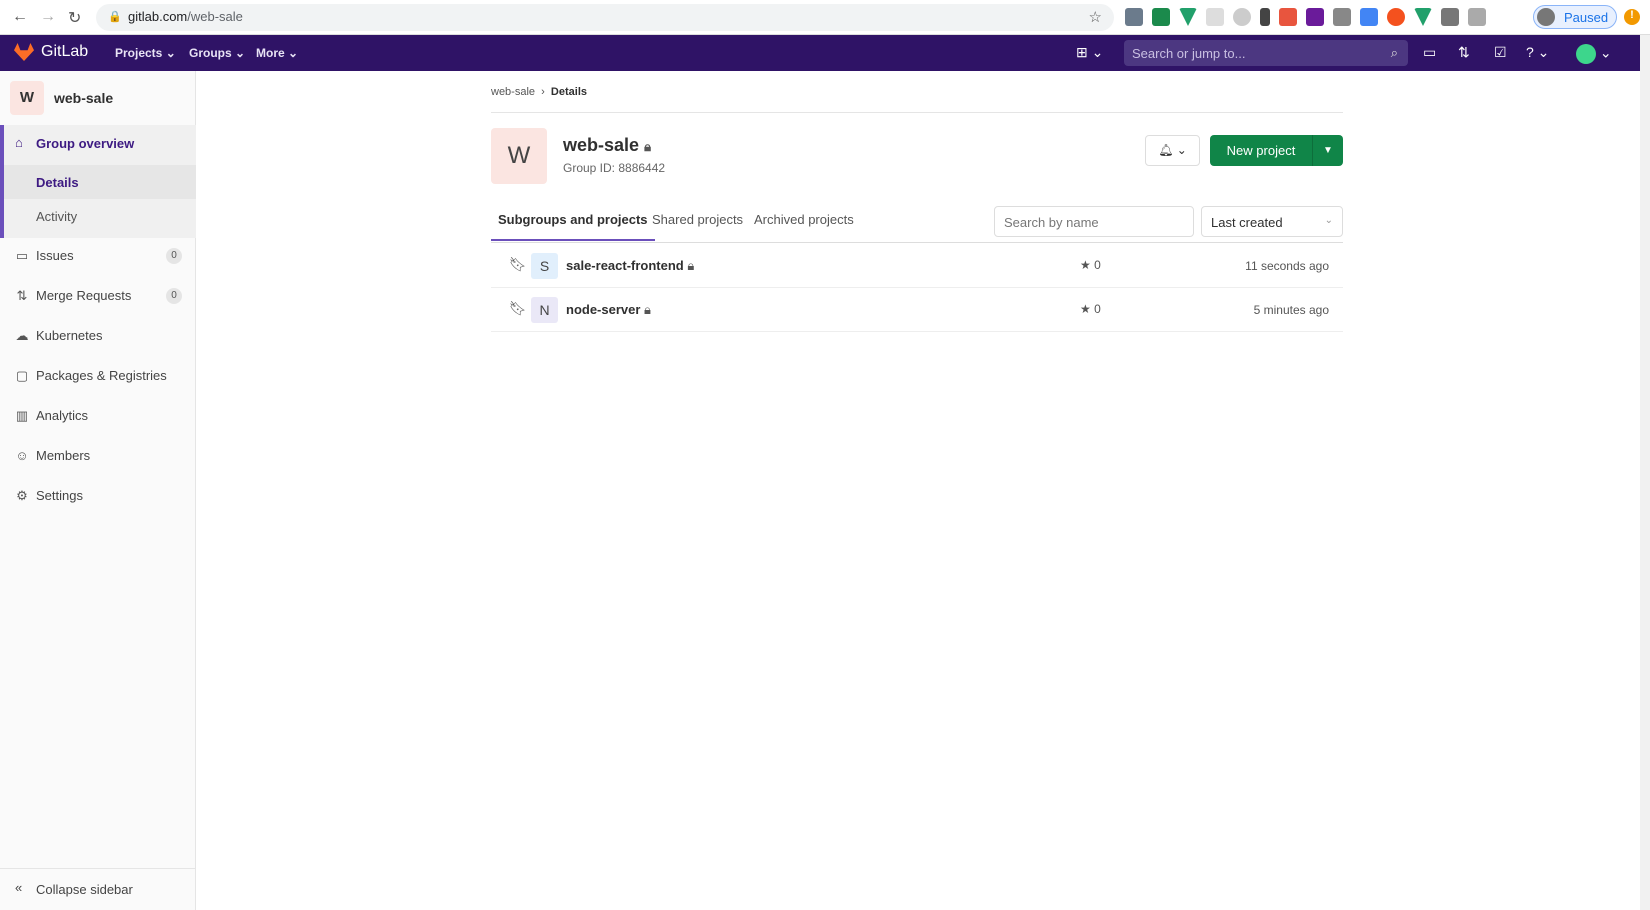  I want to click on home-icon: ⌂, so click(19, 142).